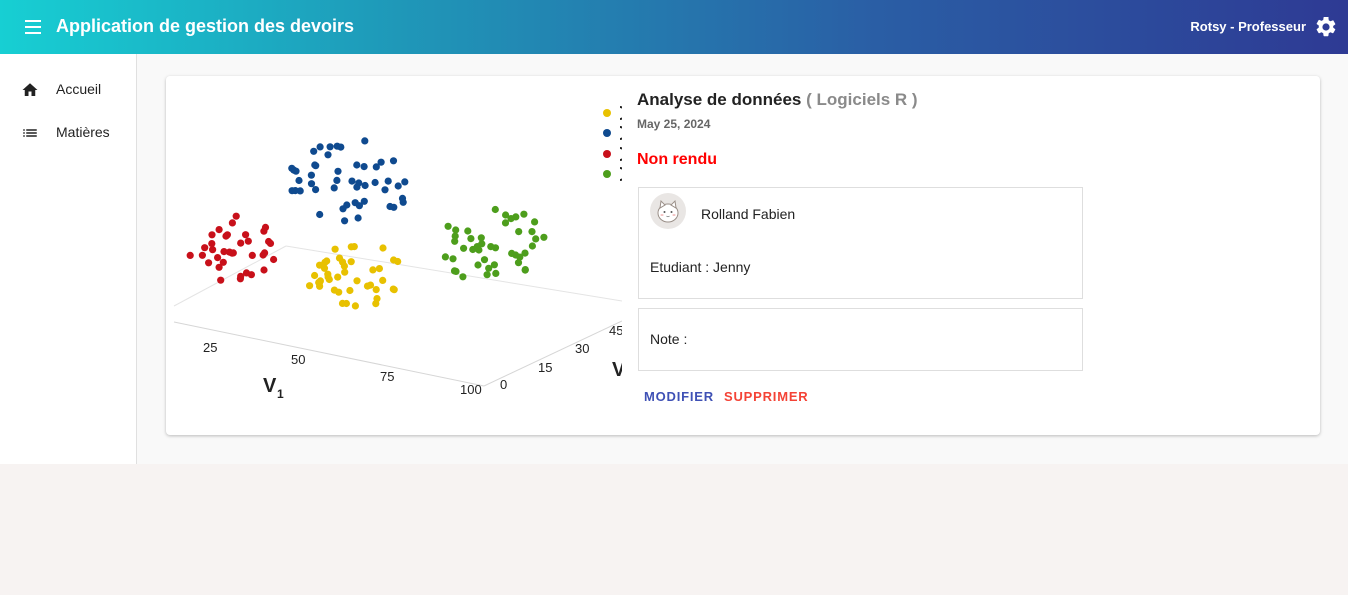 The height and width of the screenshot is (595, 1348). I want to click on avatar, so click(668, 211).